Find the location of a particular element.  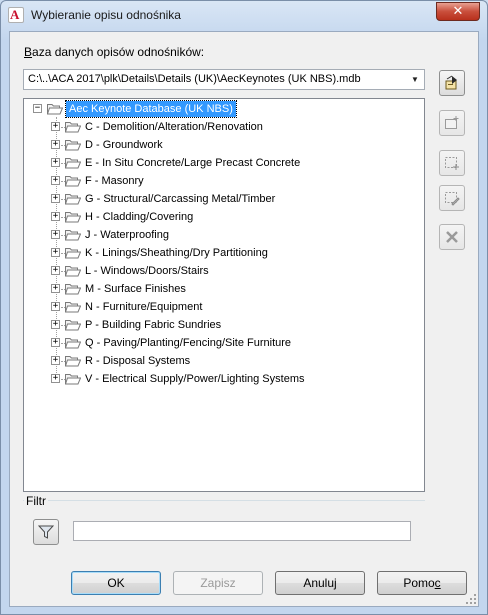

tree-node: + N - Furniture/Equipment is located at coordinates (224, 307).